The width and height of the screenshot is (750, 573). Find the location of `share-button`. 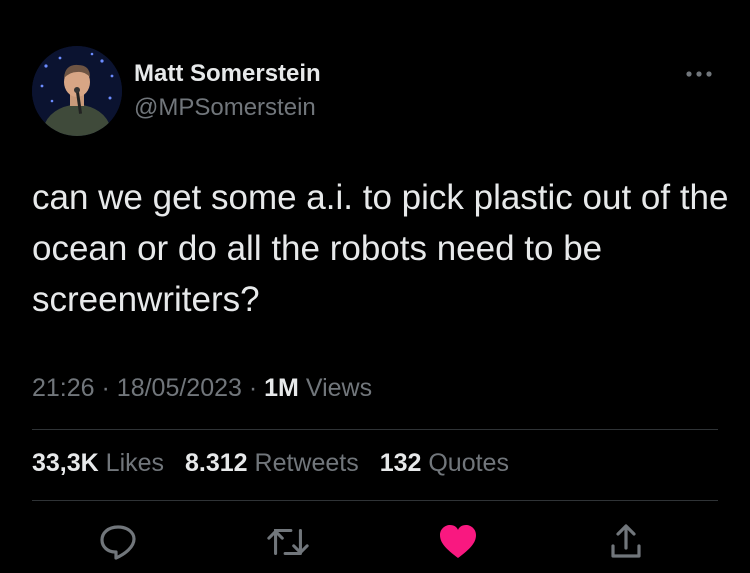

share-button is located at coordinates (626, 542).